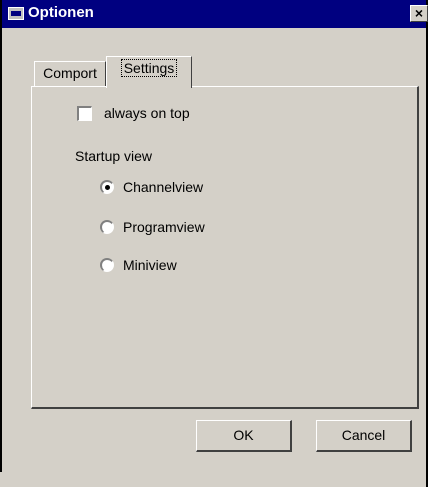 This screenshot has width=432, height=487. What do you see at coordinates (16, 13) in the screenshot?
I see `app-window-icon` at bounding box center [16, 13].